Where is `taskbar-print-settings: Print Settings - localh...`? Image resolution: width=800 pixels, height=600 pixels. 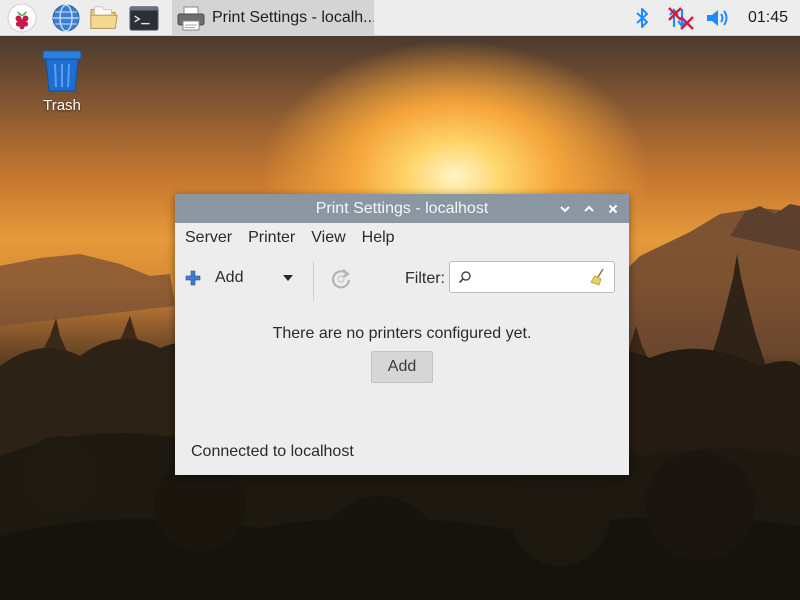
taskbar-print-settings: Print Settings - localh... is located at coordinates (273, 18).